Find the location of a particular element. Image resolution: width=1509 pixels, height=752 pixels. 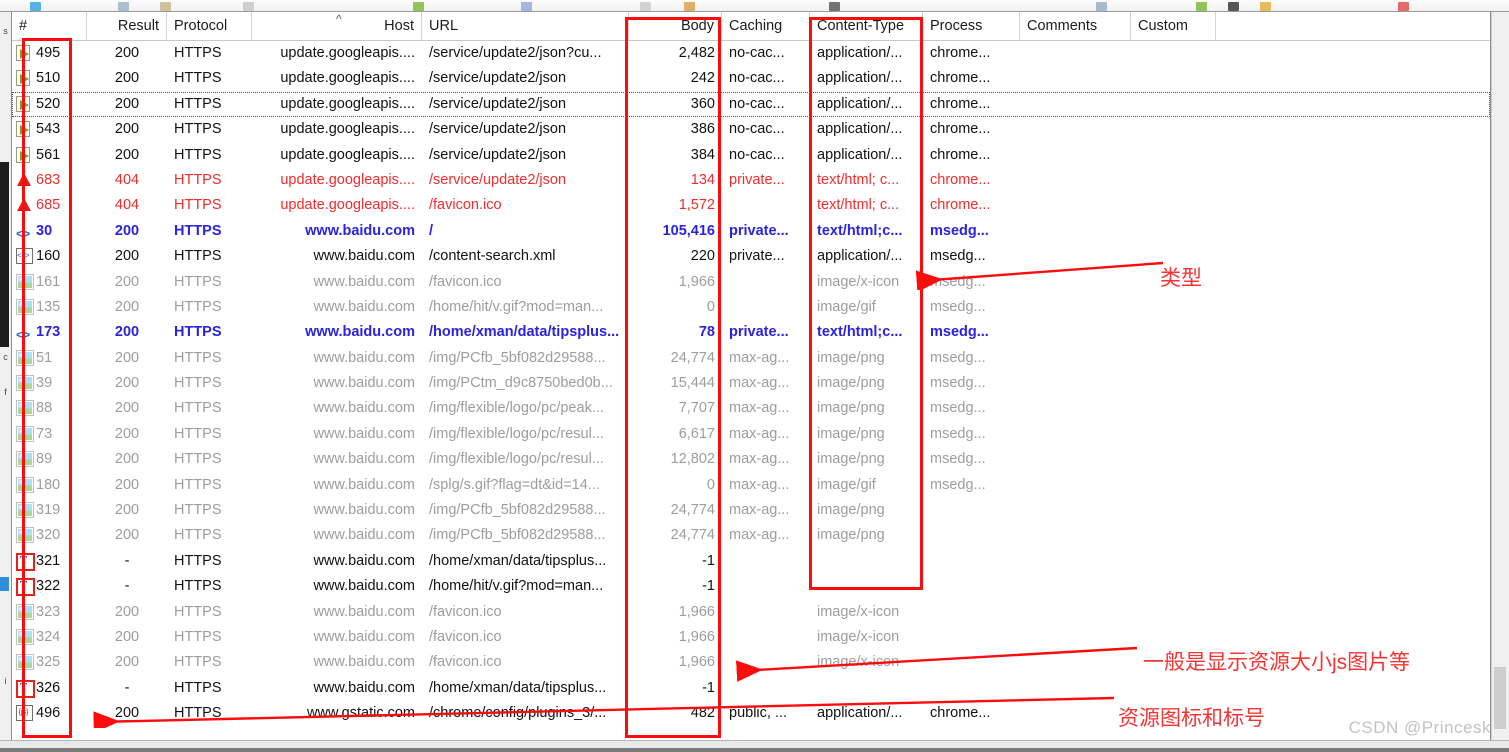

cell-url: /service/update2/json is located at coordinates (498, 103).